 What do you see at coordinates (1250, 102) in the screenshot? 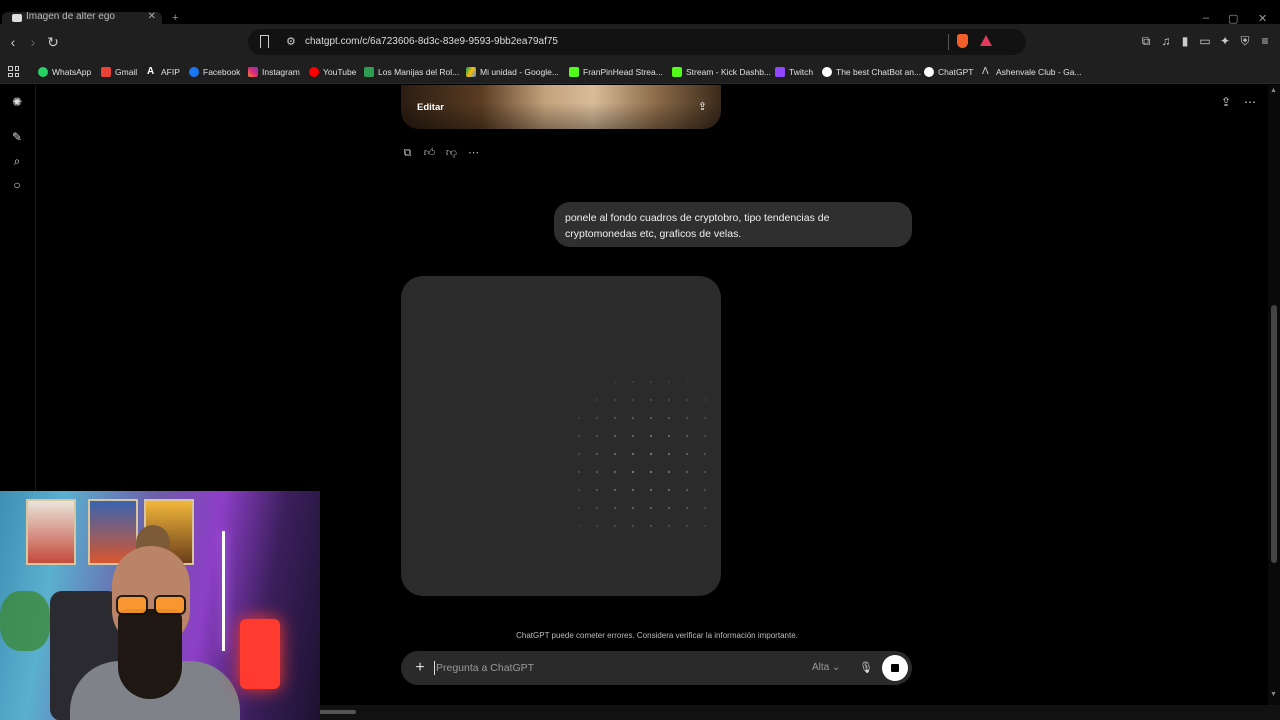
I see `more-options-icon: ⋯` at bounding box center [1250, 102].